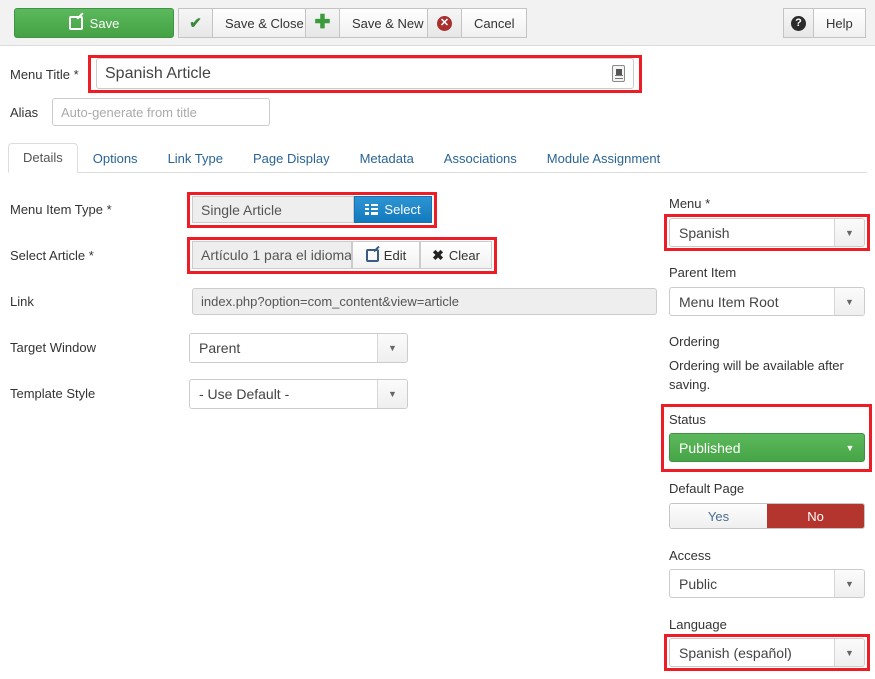 The width and height of the screenshot is (875, 679). Describe the element at coordinates (388, 23) in the screenshot. I see `save-new-label: Save & New` at that location.